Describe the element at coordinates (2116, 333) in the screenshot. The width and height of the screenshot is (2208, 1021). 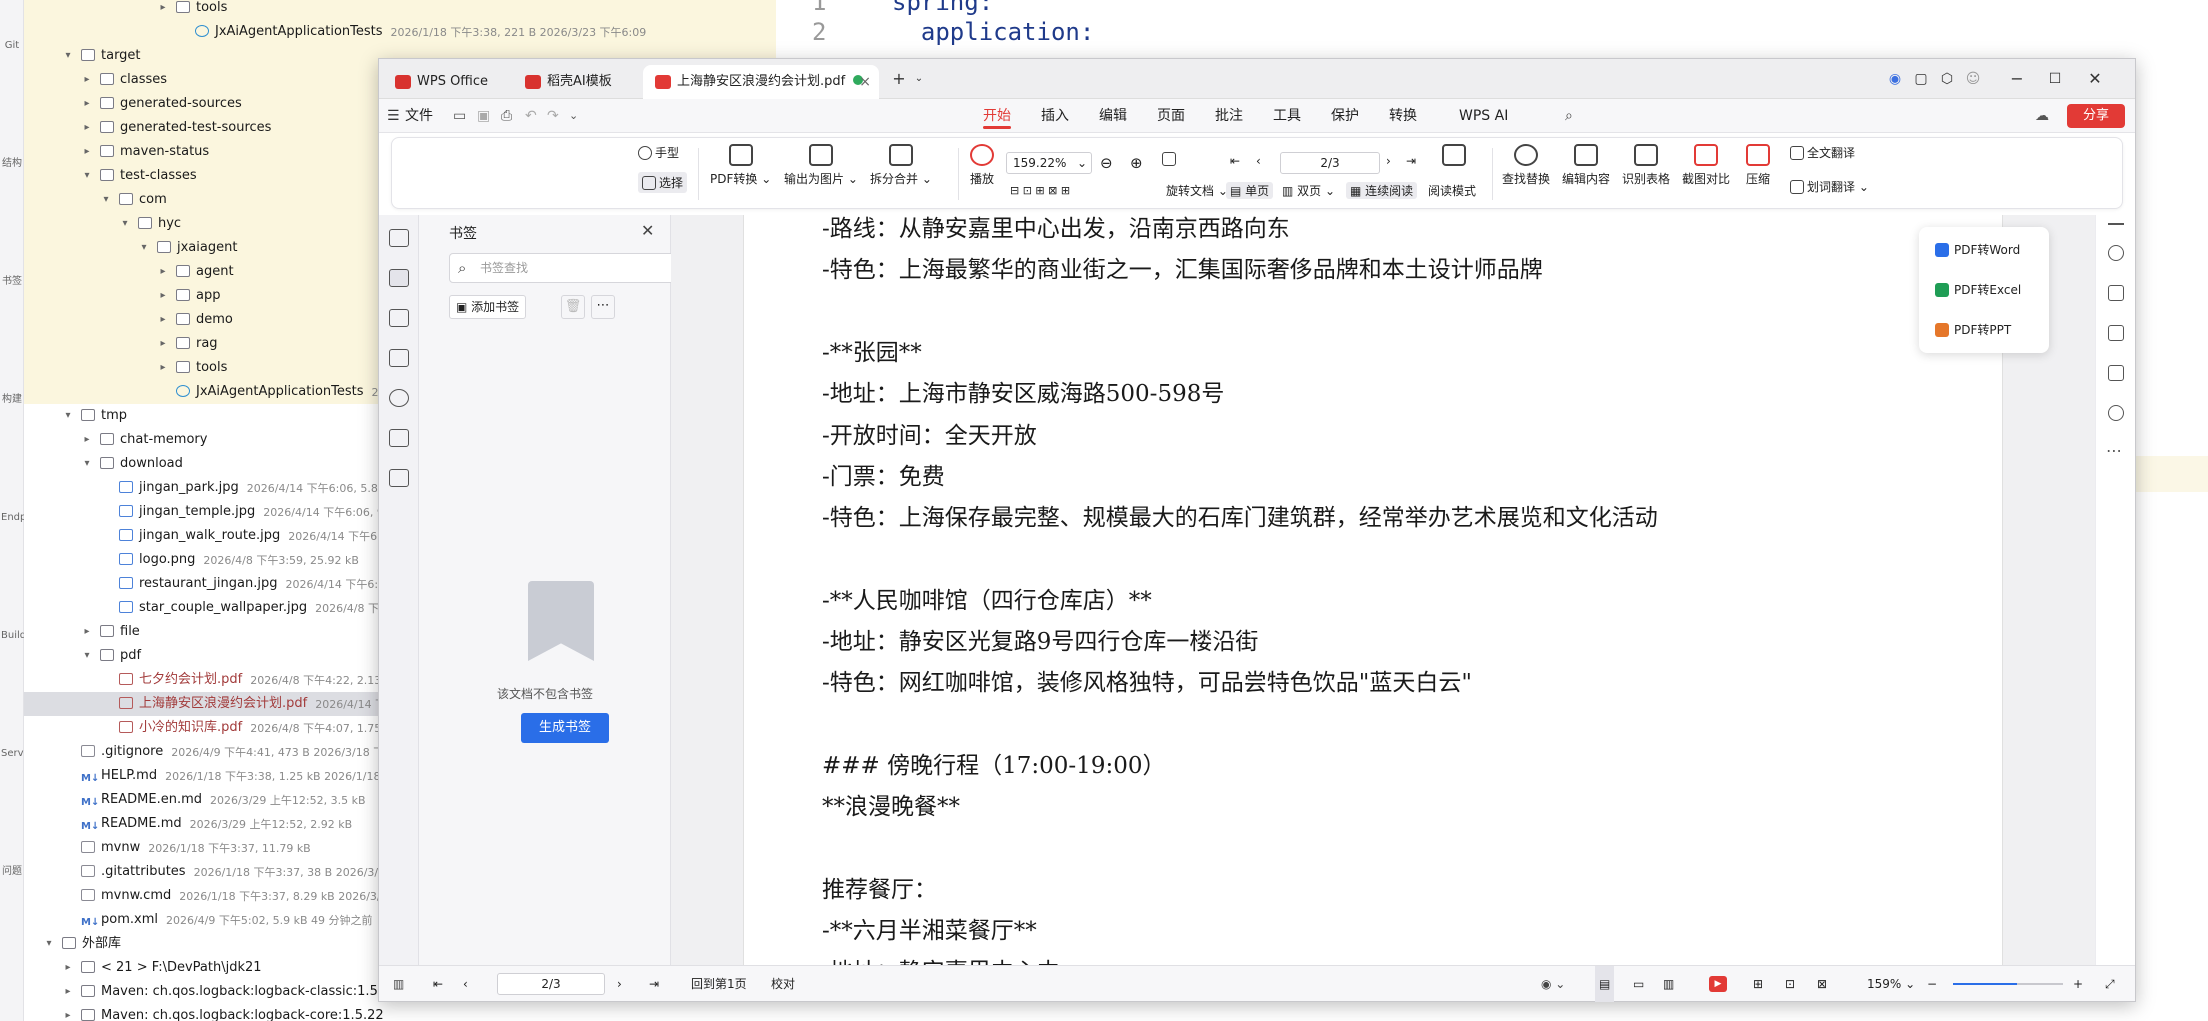
I see `settings-sliders-icon` at that location.